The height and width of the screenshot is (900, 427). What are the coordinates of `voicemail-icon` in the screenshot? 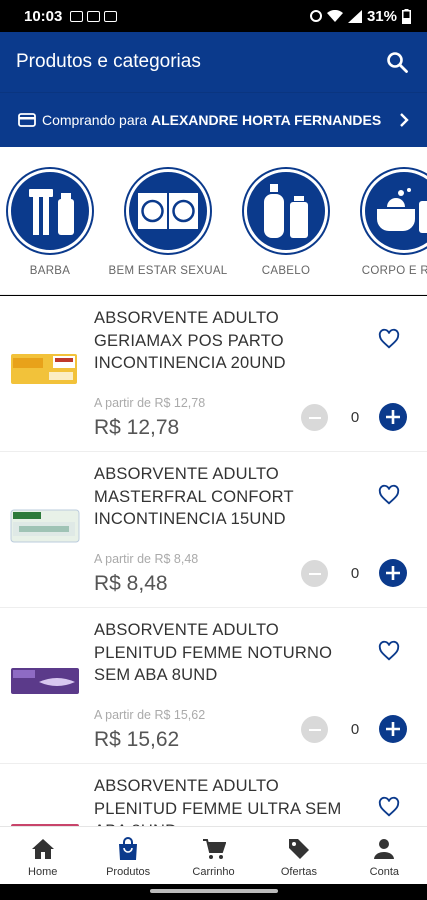 It's located at (111, 16).